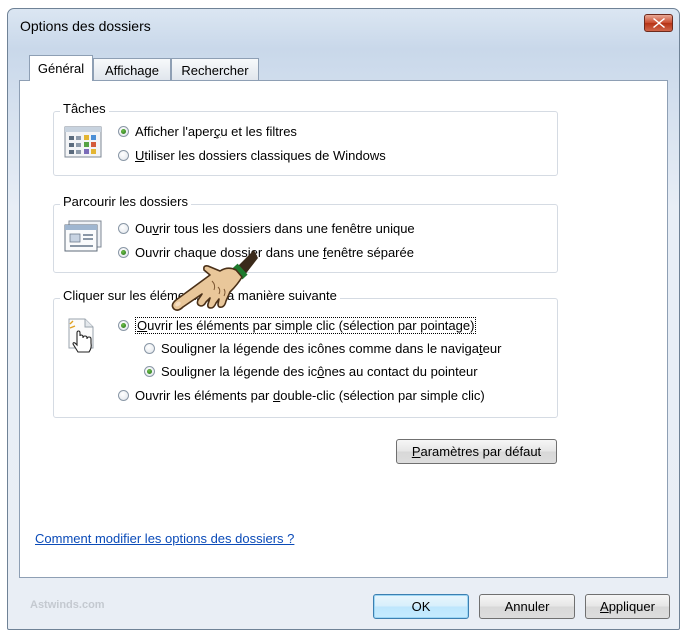 The height and width of the screenshot is (634, 688). I want to click on tab-rechercher-label: Rechercher, so click(215, 70).